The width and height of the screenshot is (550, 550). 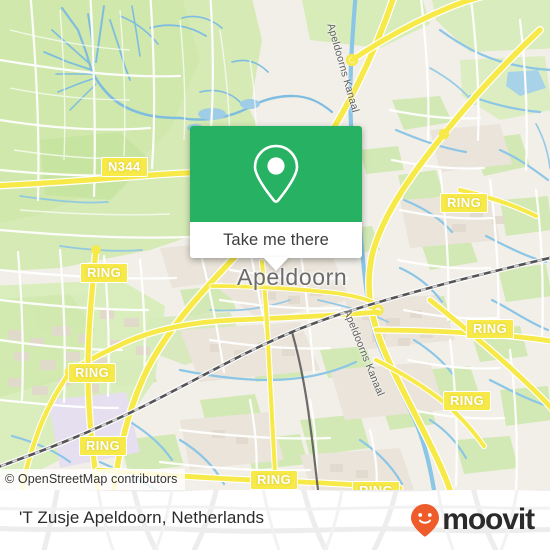 What do you see at coordinates (92, 479) in the screenshot?
I see `map-attribution: © OpenStreetMap contributors` at bounding box center [92, 479].